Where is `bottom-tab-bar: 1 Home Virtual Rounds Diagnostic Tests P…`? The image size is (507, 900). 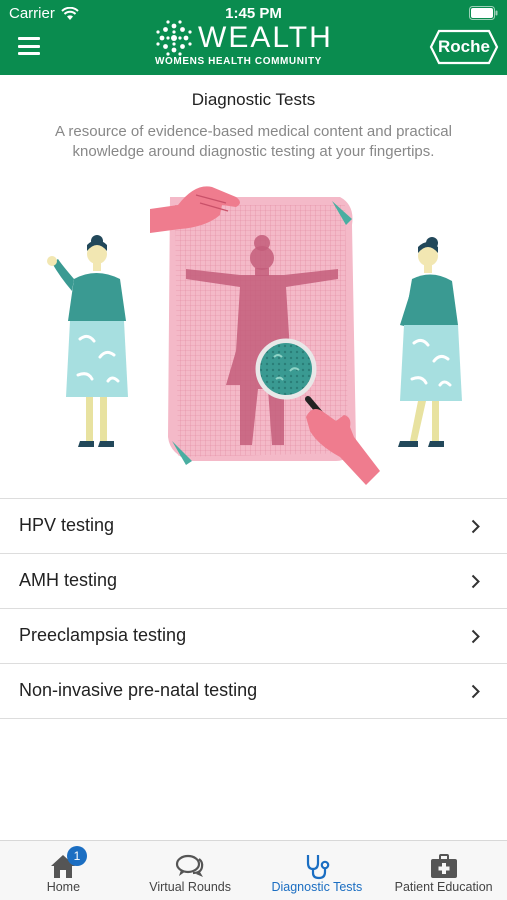 bottom-tab-bar: 1 Home Virtual Rounds Diagnostic Tests P… is located at coordinates (253, 870).